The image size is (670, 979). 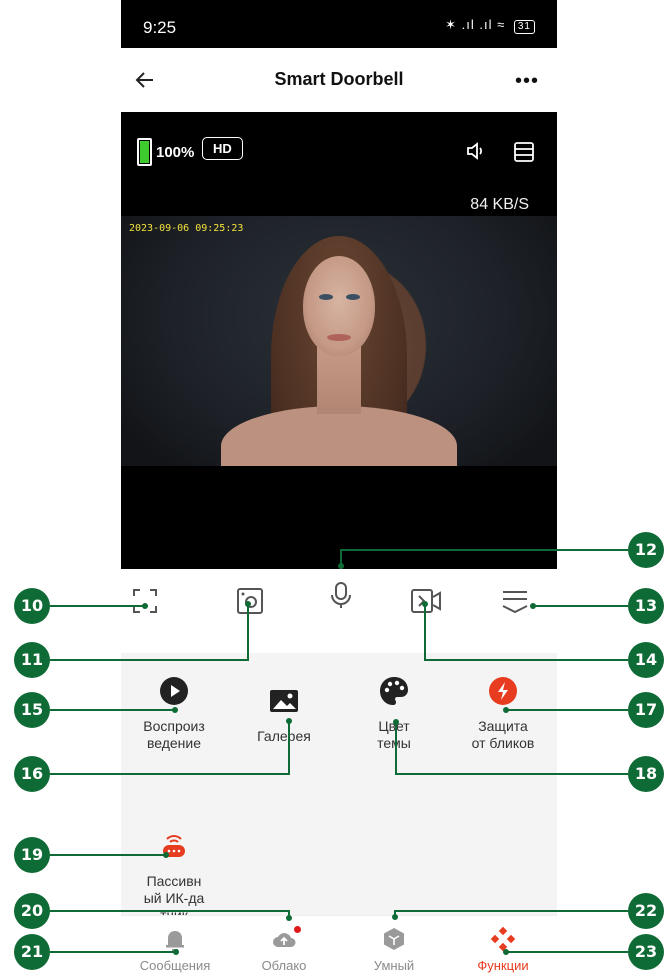 What do you see at coordinates (32, 911) in the screenshot?
I see `callout-badge: 20` at bounding box center [32, 911].